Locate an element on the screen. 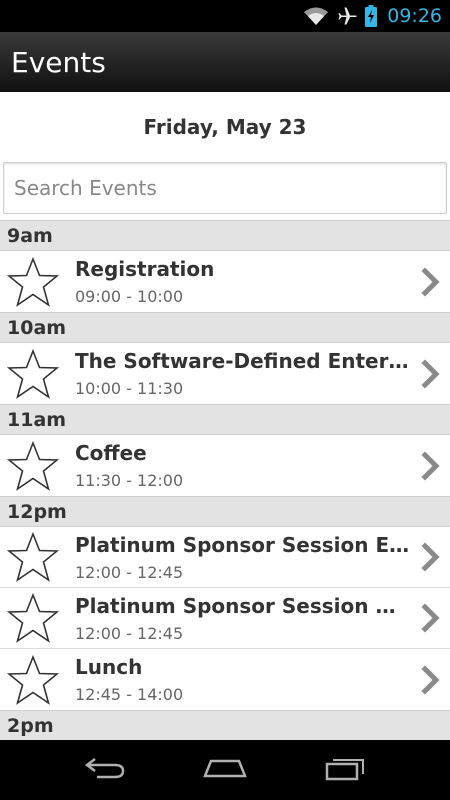  recent-apps-button is located at coordinates (345, 770).